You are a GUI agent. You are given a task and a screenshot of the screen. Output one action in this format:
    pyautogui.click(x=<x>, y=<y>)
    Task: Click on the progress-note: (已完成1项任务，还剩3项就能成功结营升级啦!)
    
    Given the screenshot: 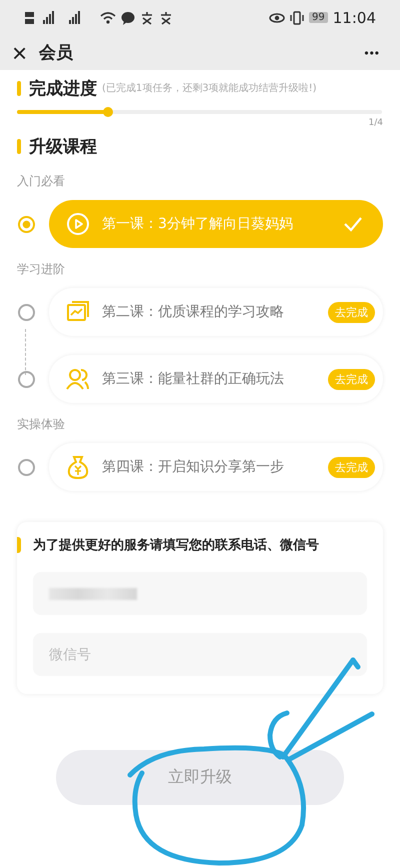 What is the action you would take?
    pyautogui.click(x=209, y=88)
    